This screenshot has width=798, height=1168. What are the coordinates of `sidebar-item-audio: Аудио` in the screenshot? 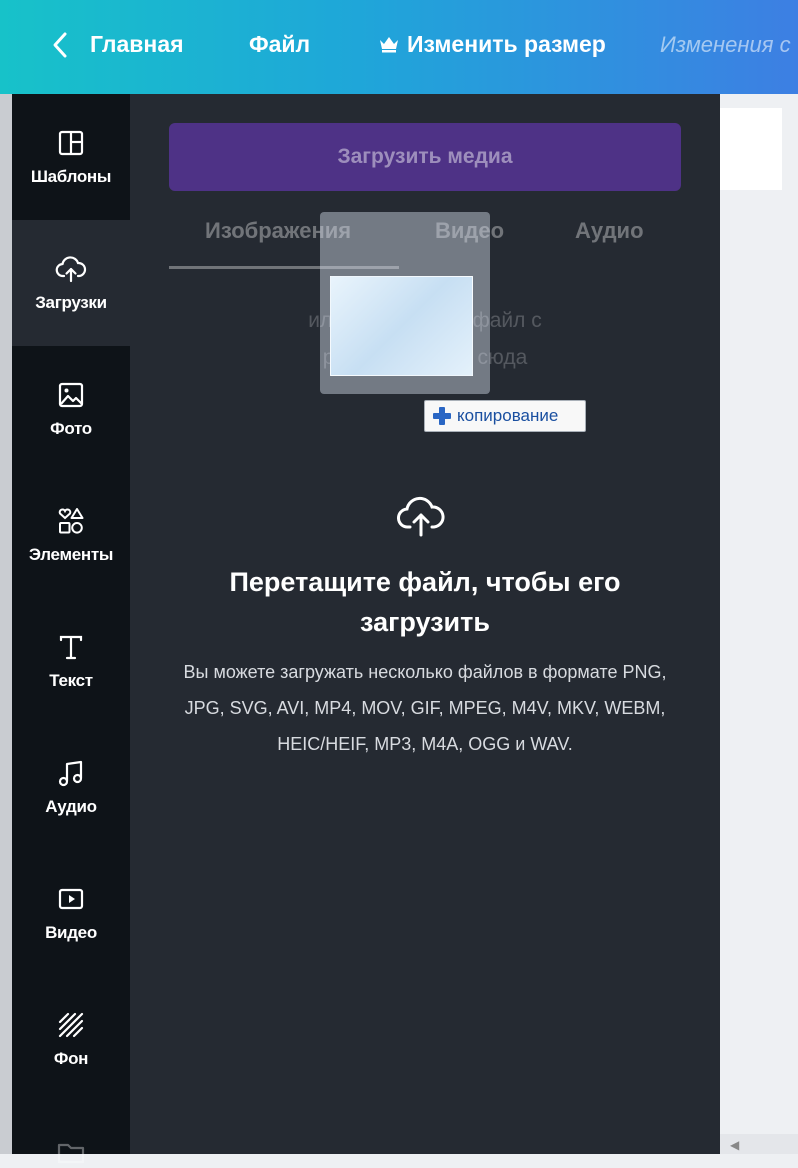 It's located at (71, 787).